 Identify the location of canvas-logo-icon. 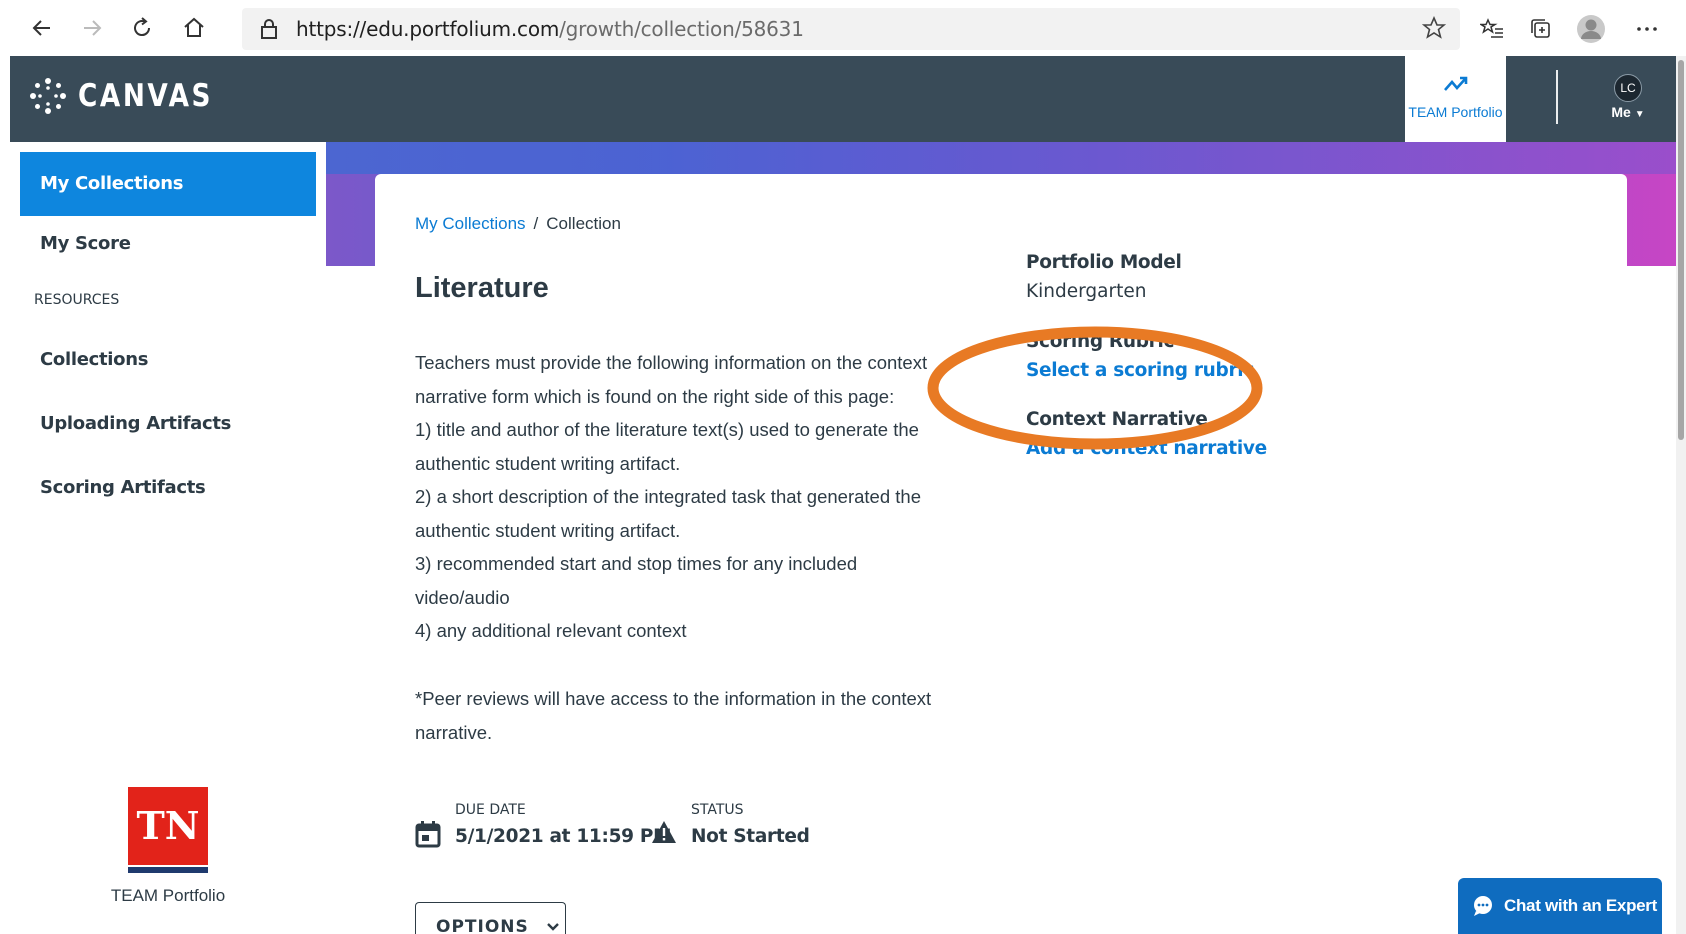
(48, 96).